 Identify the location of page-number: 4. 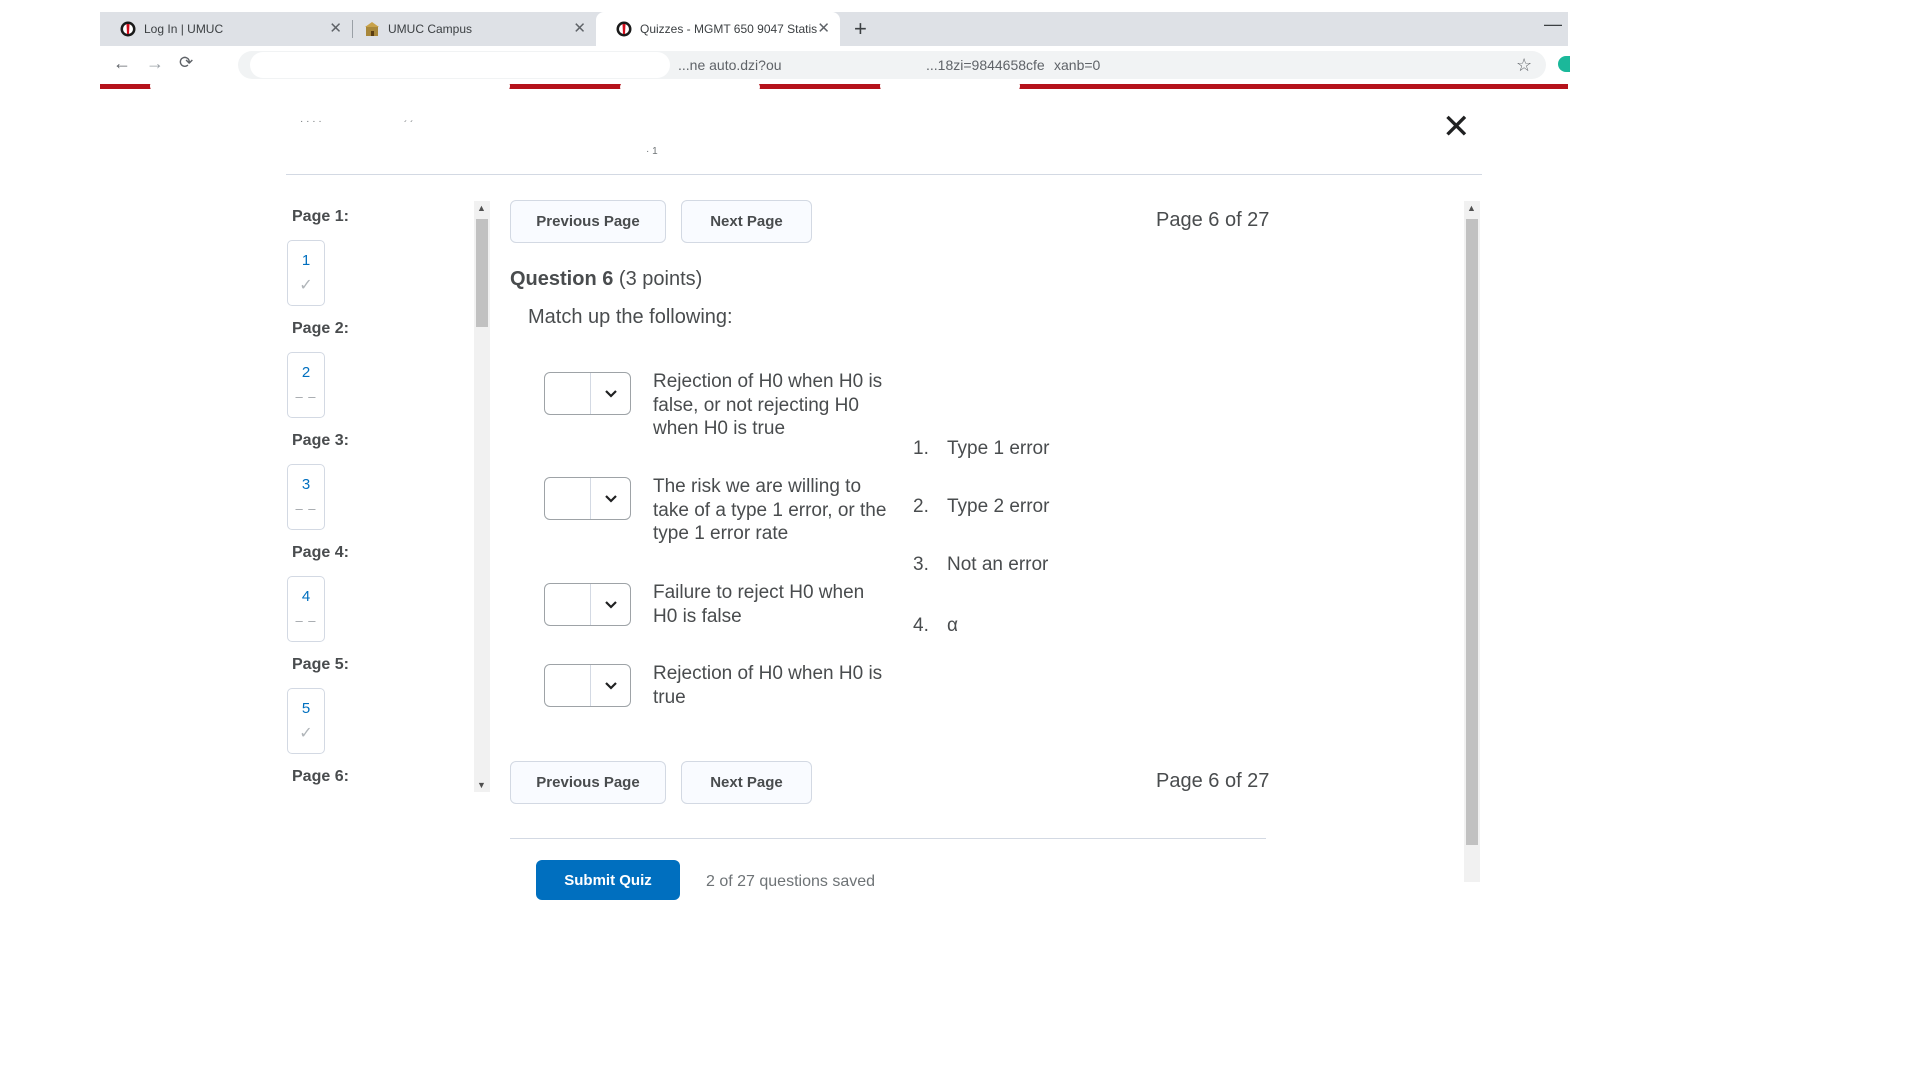
(306, 596).